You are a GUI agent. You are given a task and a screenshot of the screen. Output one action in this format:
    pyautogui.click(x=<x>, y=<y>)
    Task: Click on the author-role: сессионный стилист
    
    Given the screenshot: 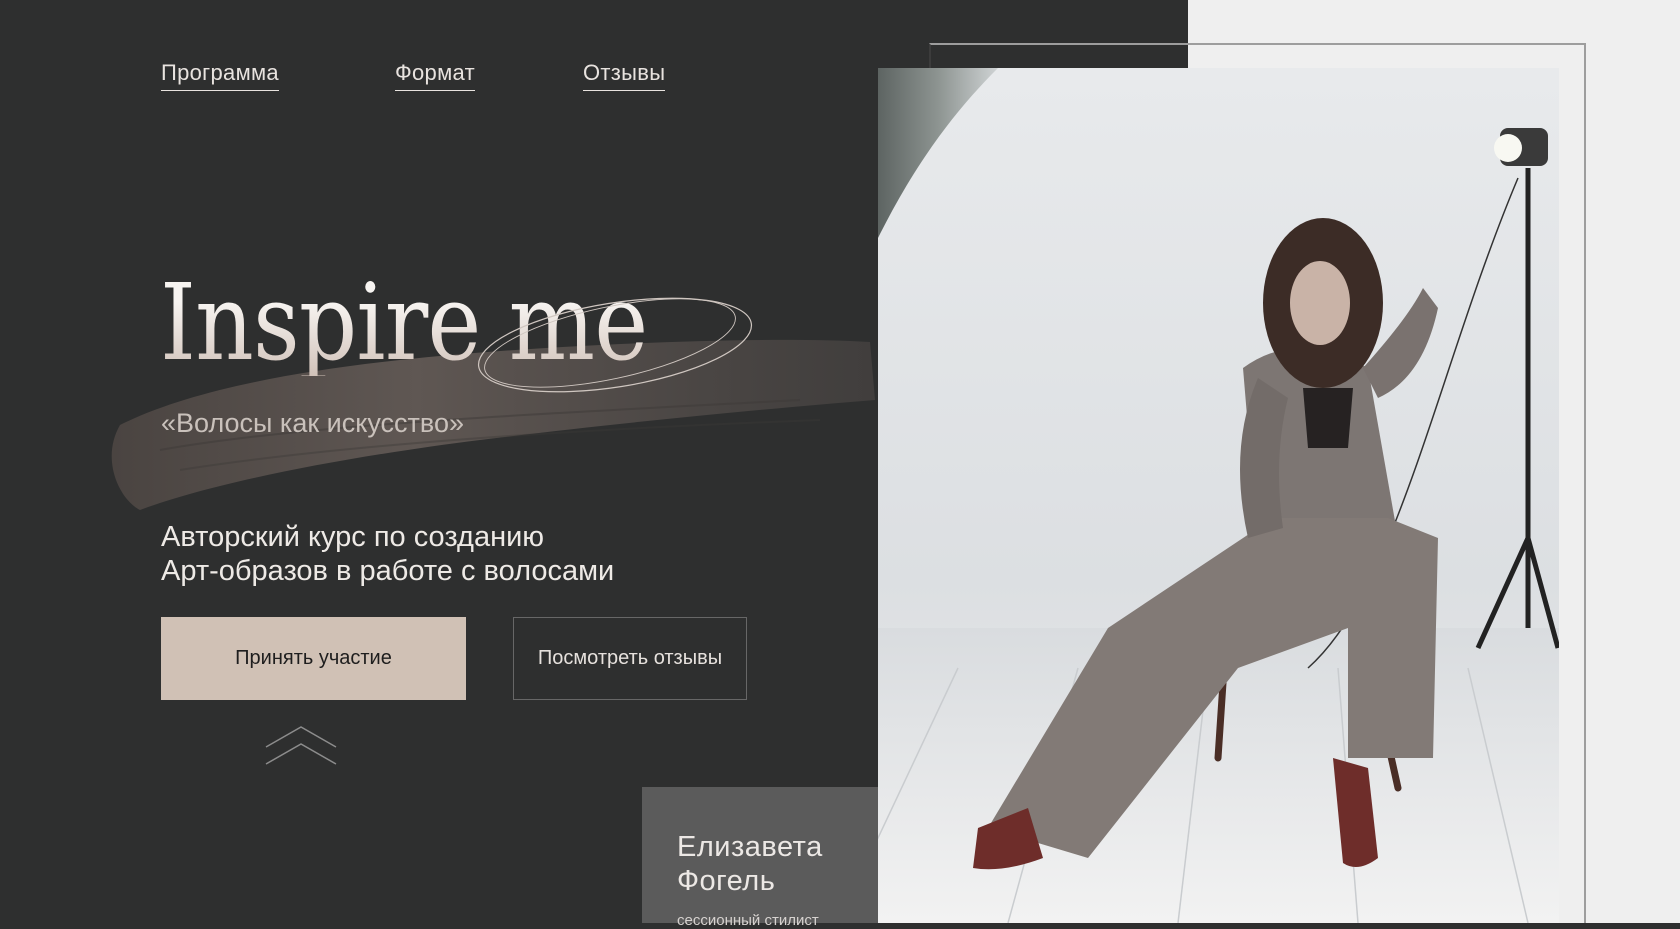 What is the action you would take?
    pyautogui.click(x=748, y=920)
    